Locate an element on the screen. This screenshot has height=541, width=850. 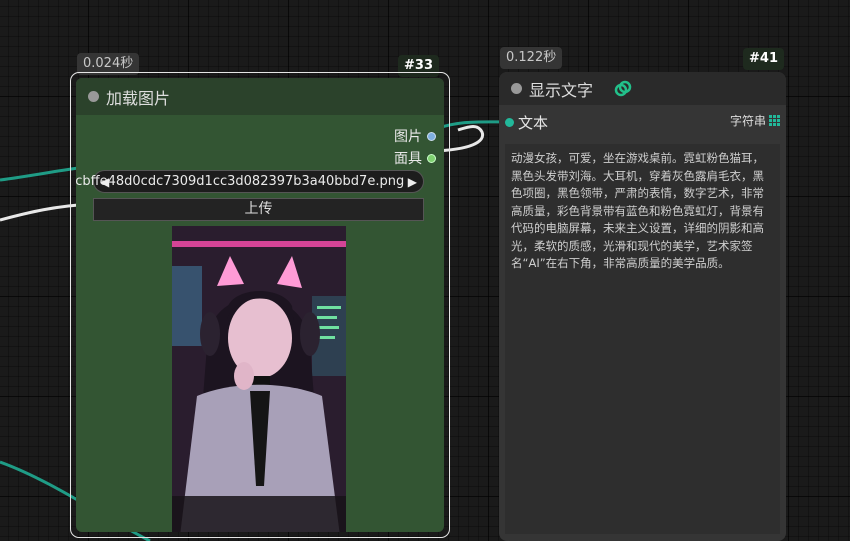
output-mask: 面具 is located at coordinates (415, 158).